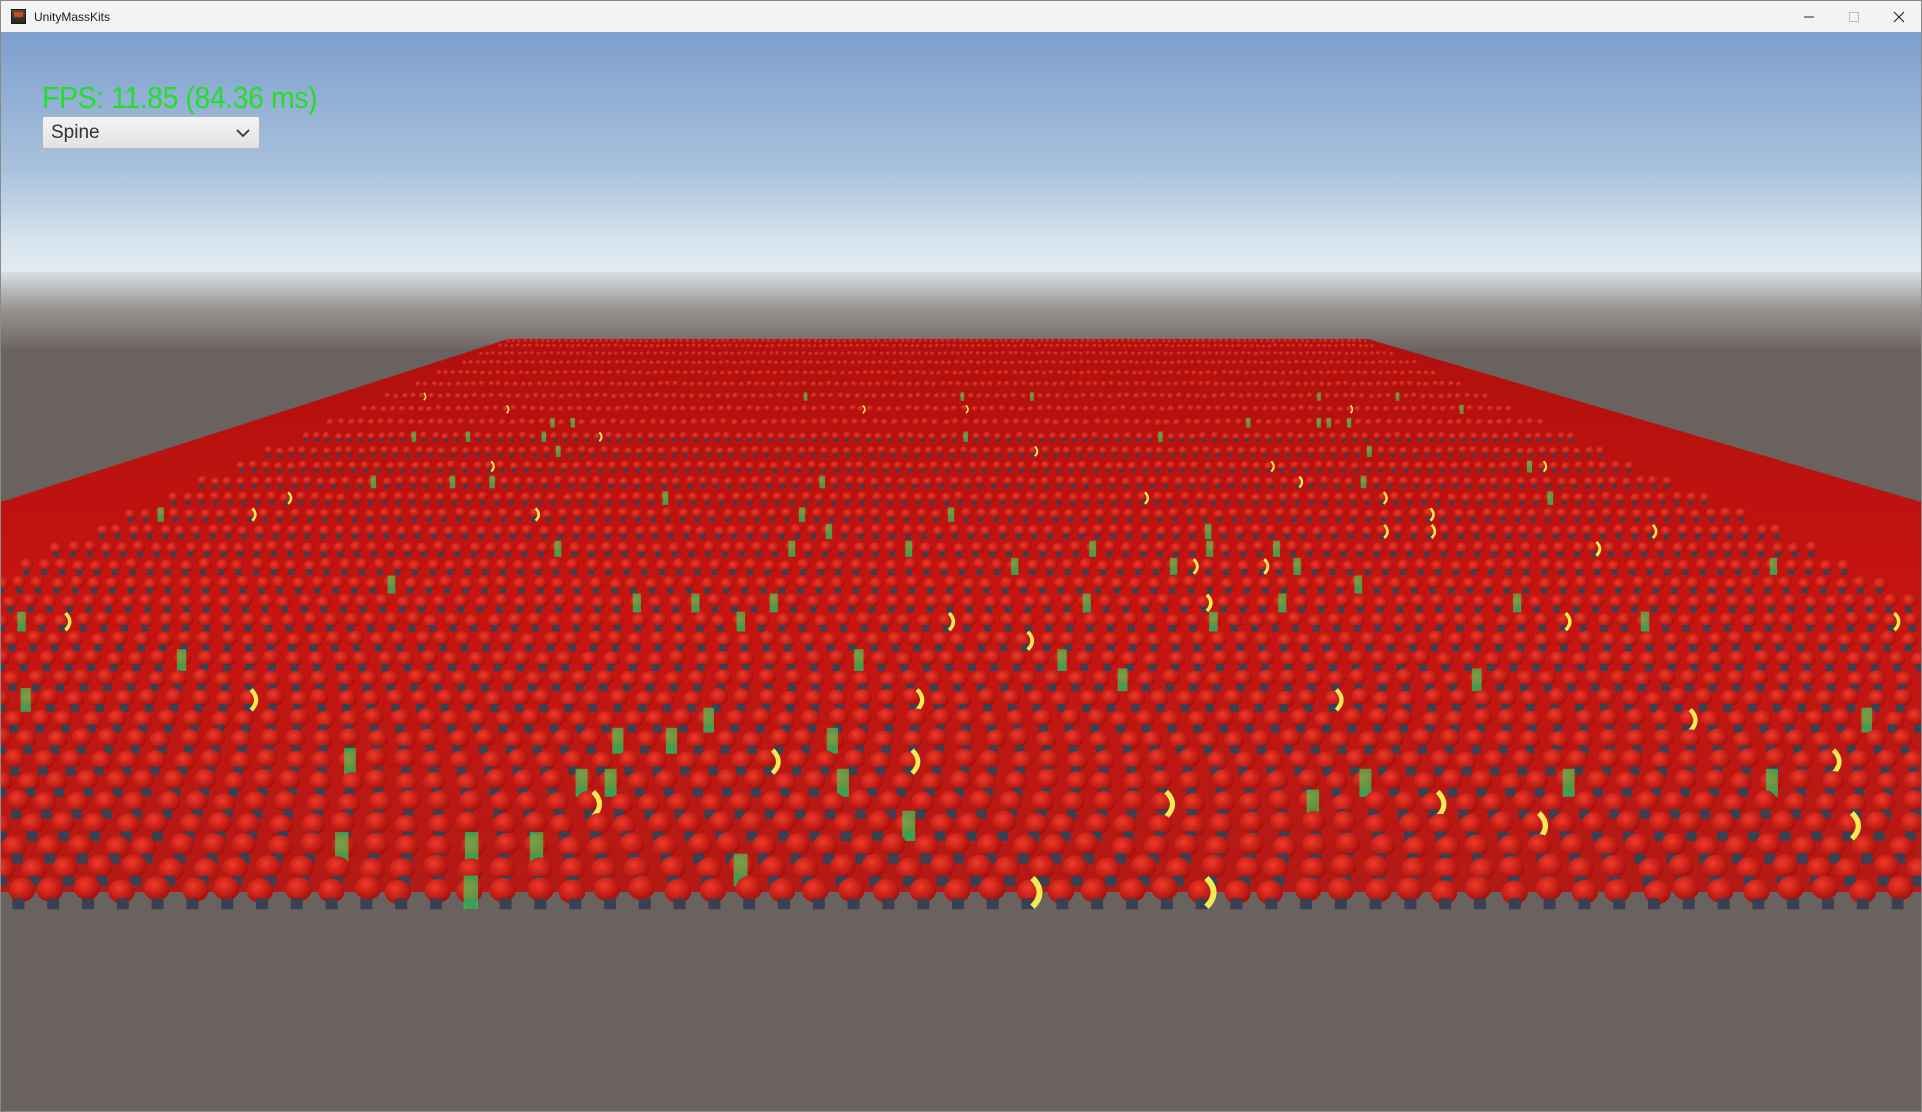 The image size is (1922, 1112). Describe the element at coordinates (1808, 16) in the screenshot. I see `minimize-button` at that location.